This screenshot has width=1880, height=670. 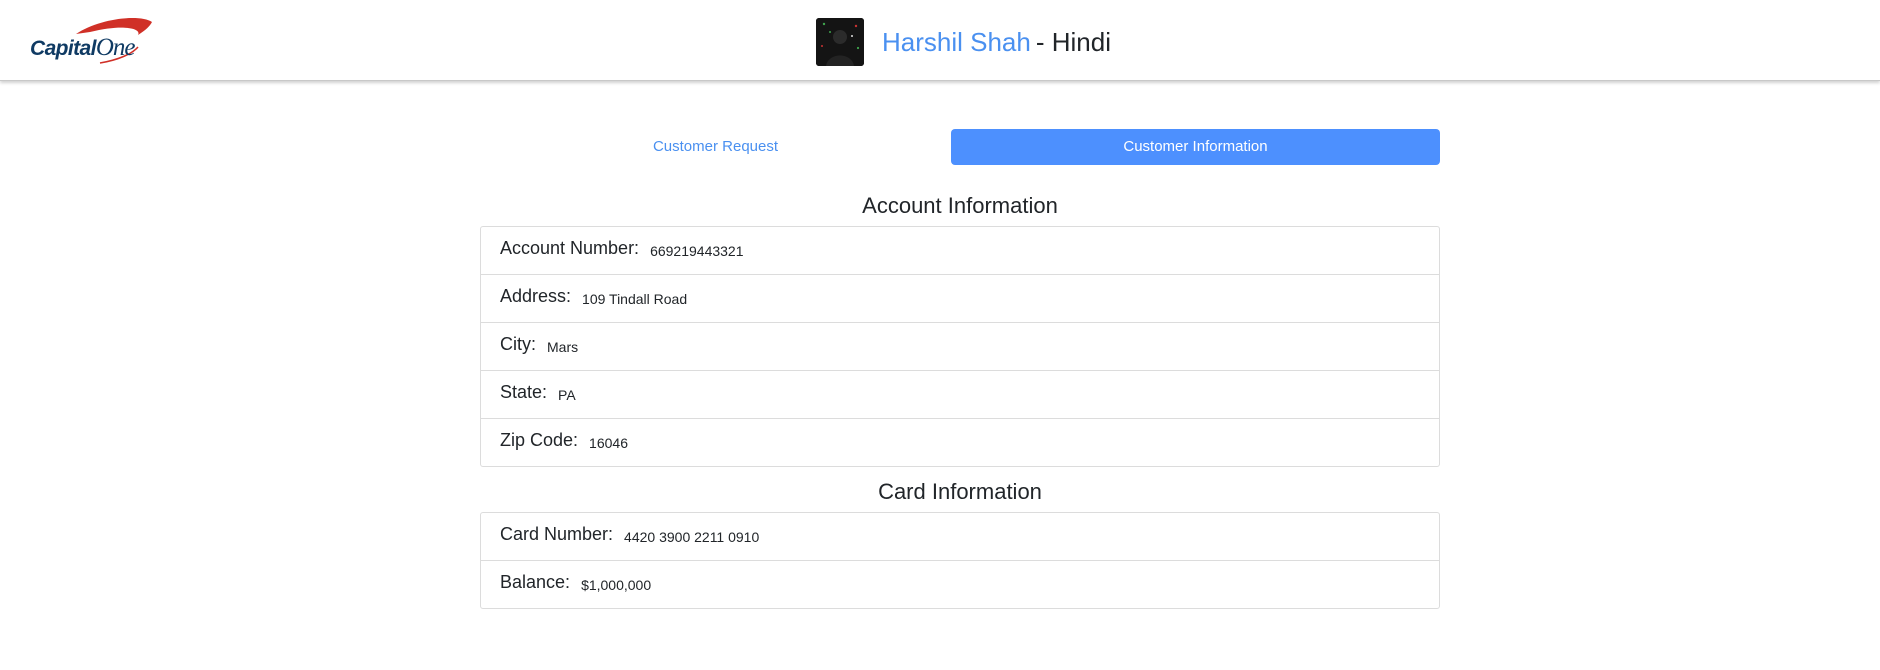 I want to click on balance-label: Balance:, so click(x=535, y=582).